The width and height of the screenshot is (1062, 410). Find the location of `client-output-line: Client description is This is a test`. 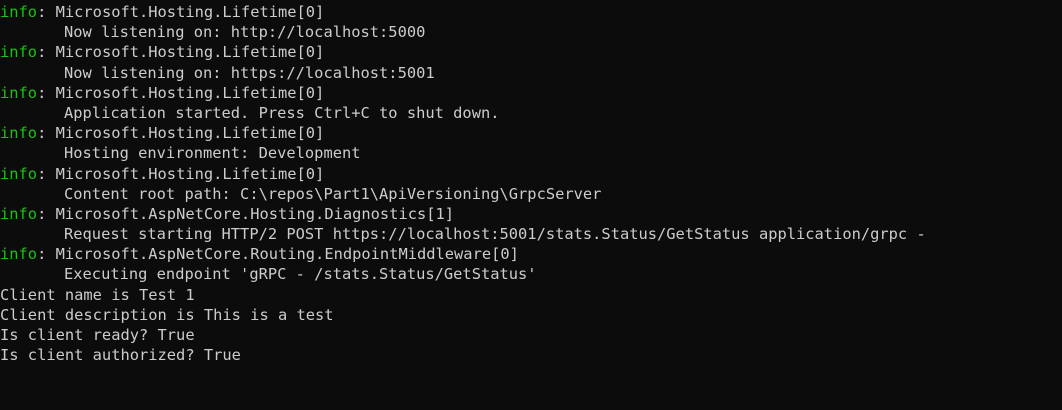

client-output-line: Client description is This is a test is located at coordinates (167, 314).